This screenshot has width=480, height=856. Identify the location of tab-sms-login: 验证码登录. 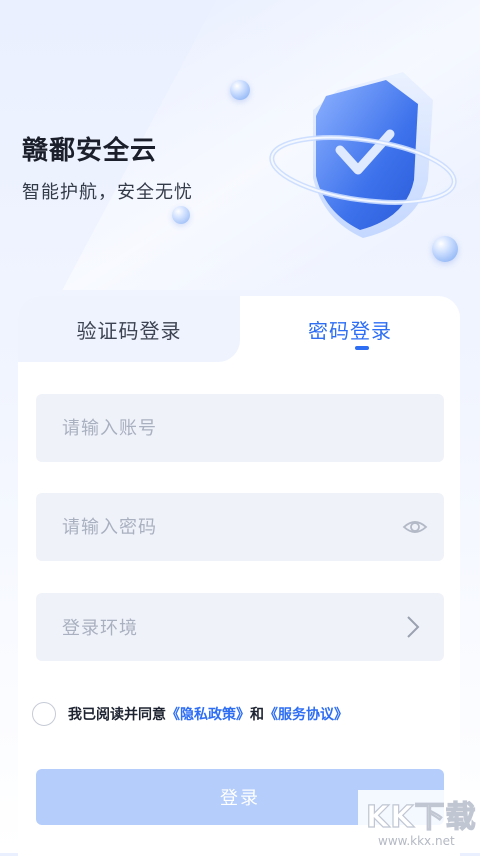
(129, 329).